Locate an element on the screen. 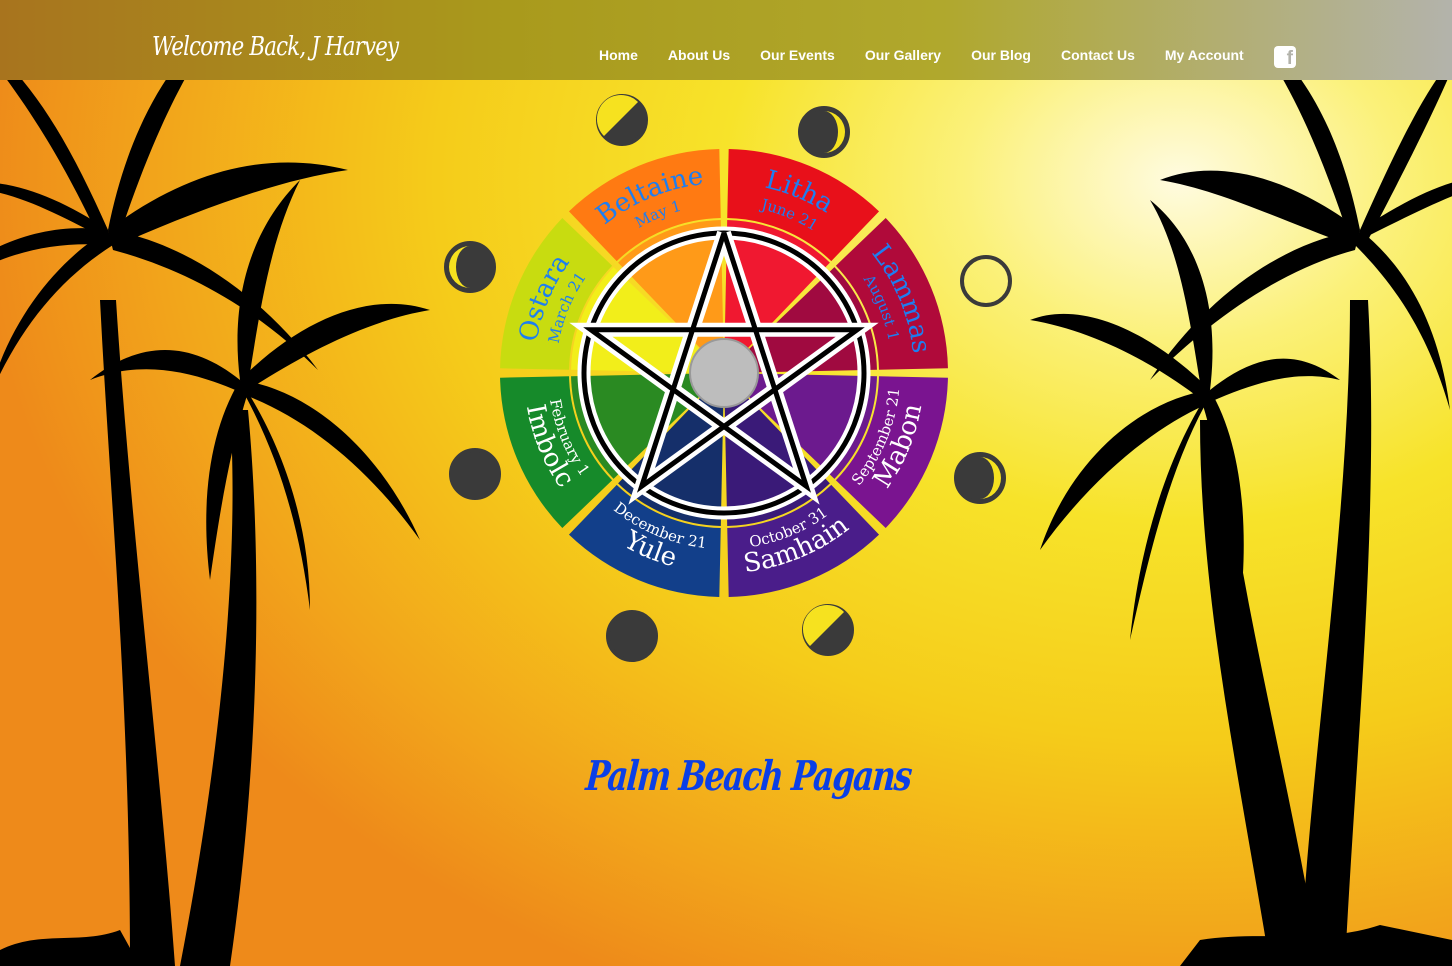  pentagram-icon is located at coordinates (724, 373).